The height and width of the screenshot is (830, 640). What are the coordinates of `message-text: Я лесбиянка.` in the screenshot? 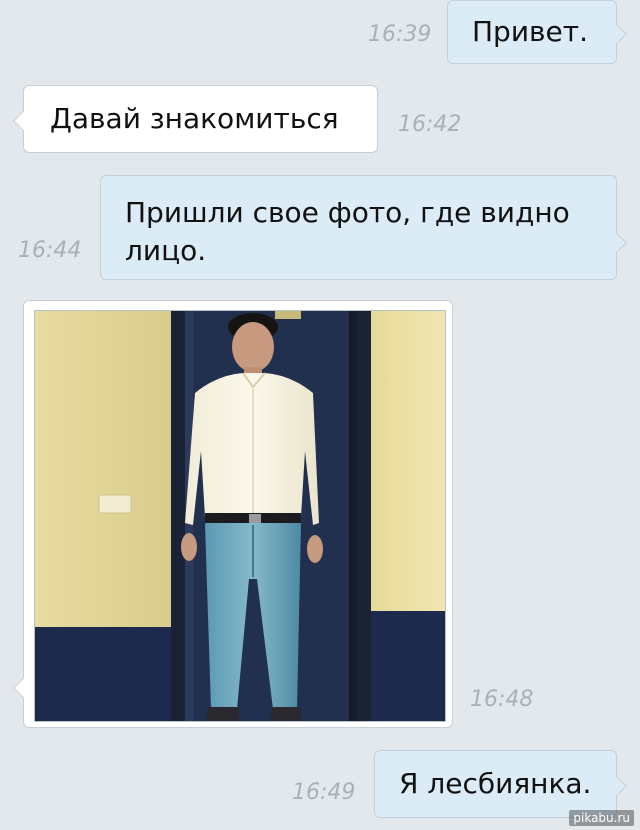 It's located at (495, 783).